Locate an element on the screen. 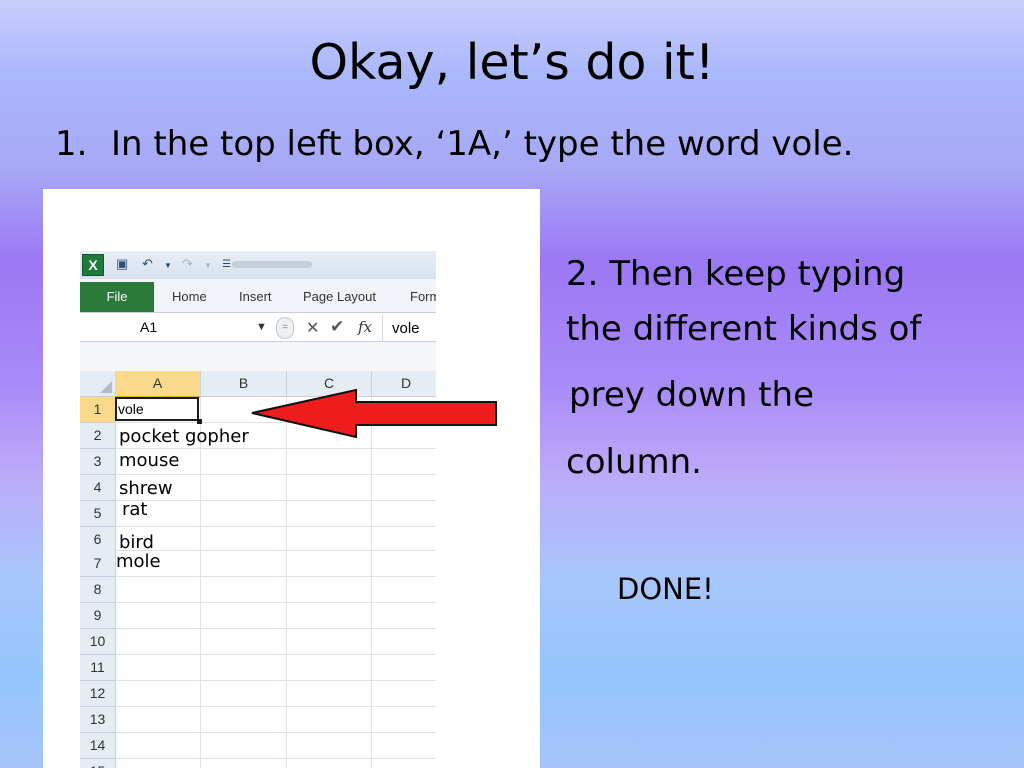  row-header-11: 11 is located at coordinates (98, 668).